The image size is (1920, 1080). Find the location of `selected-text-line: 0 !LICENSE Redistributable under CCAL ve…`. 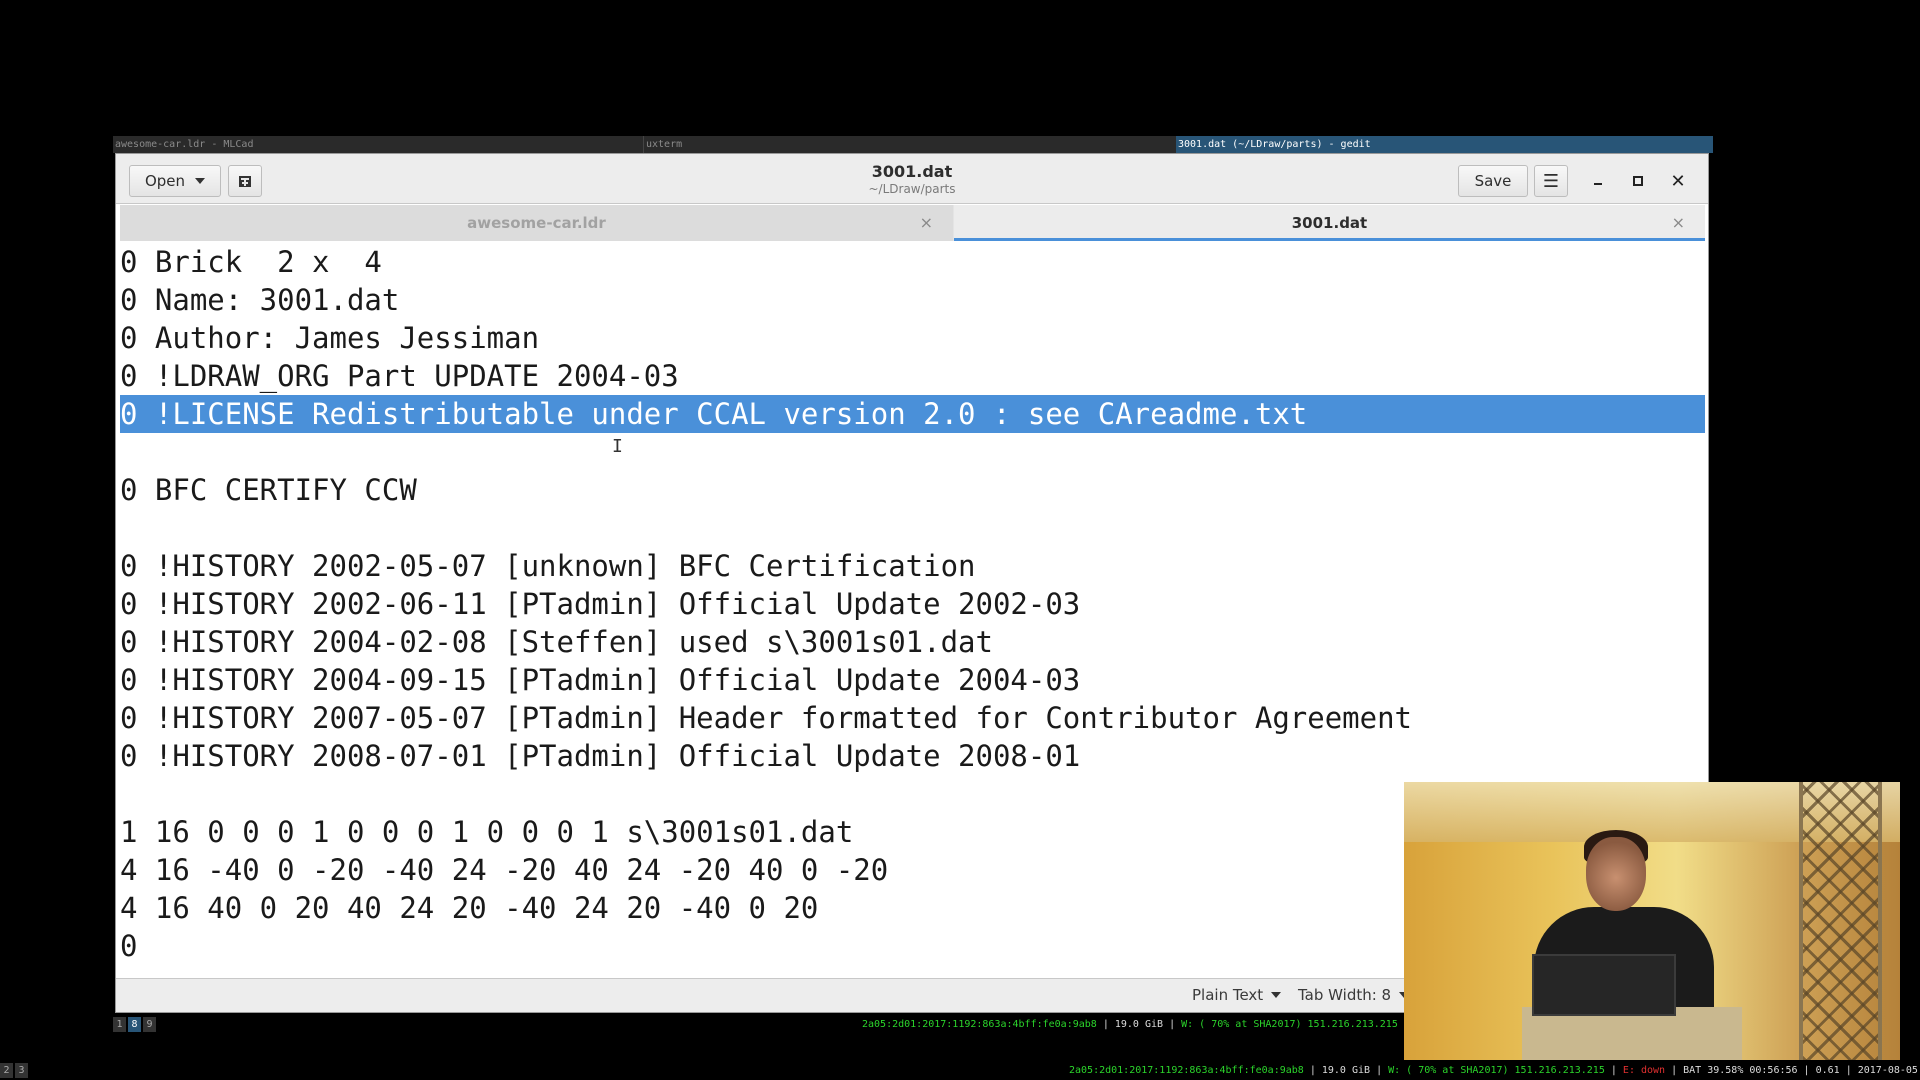

selected-text-line: 0 !LICENSE Redistributable under CCAL ve… is located at coordinates (912, 414).